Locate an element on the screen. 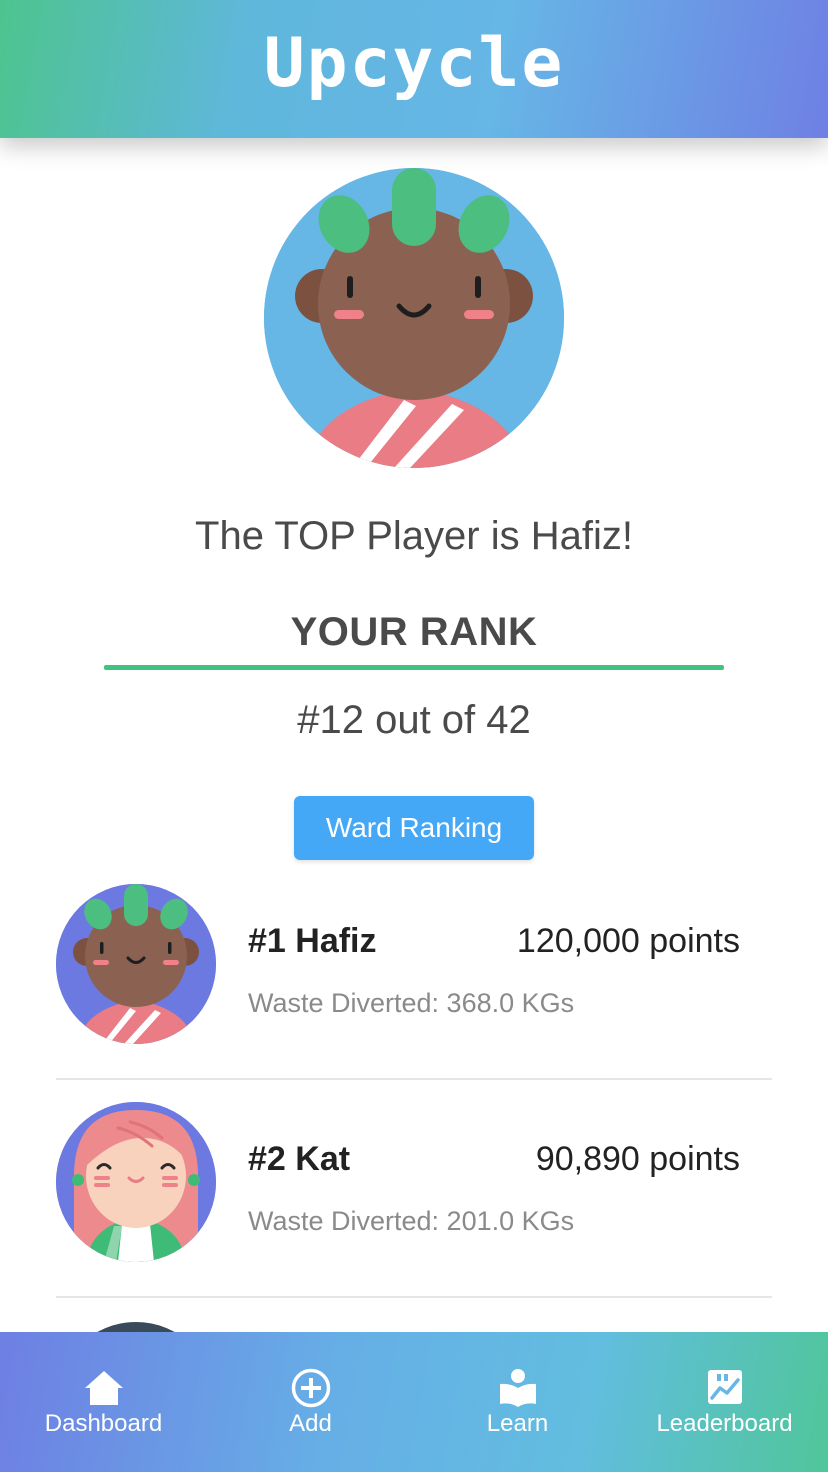  player-name: #2 Kat is located at coordinates (299, 1159).